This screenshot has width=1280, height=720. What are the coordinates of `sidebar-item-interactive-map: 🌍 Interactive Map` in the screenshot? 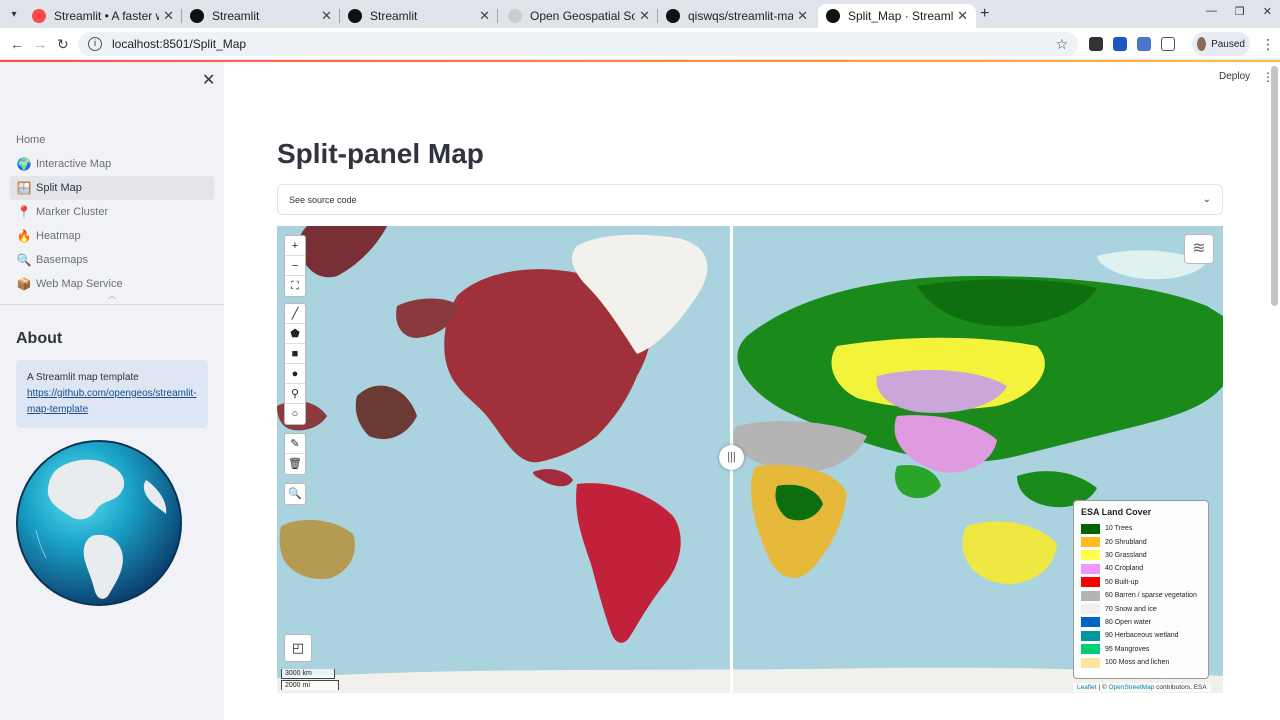 It's located at (112, 164).